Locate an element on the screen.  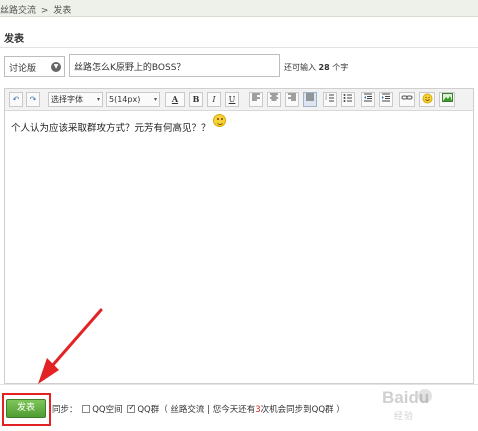
breadcrumb-parent-link: 丝路交流 is located at coordinates (18, 11).